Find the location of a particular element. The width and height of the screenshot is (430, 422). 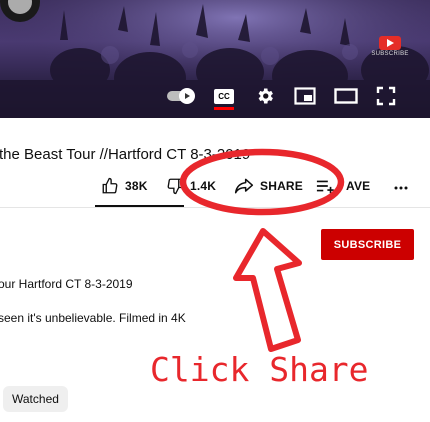

subscribe-watermark: SUBSCRIBE is located at coordinates (390, 48).